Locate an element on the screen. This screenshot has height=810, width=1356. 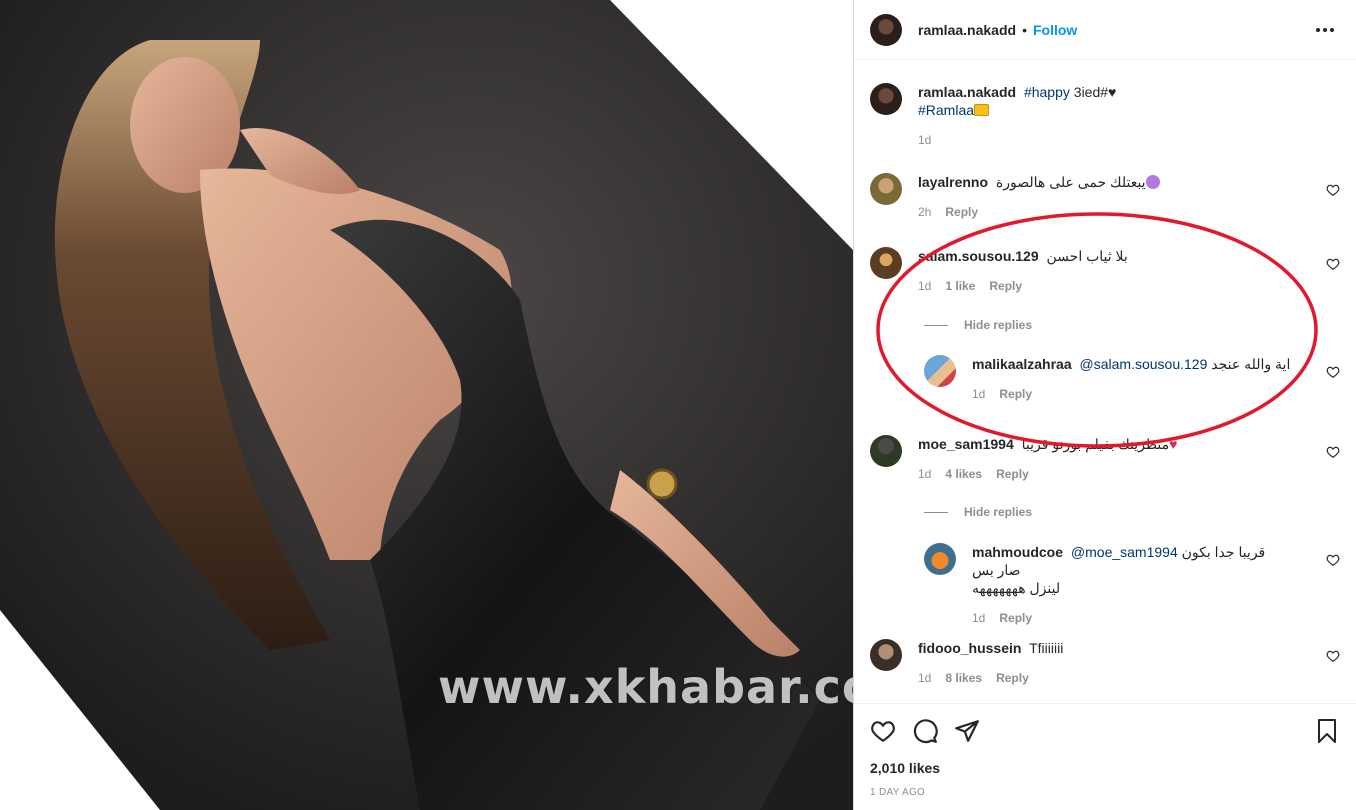
heart-icon is located at coordinates (883, 731).